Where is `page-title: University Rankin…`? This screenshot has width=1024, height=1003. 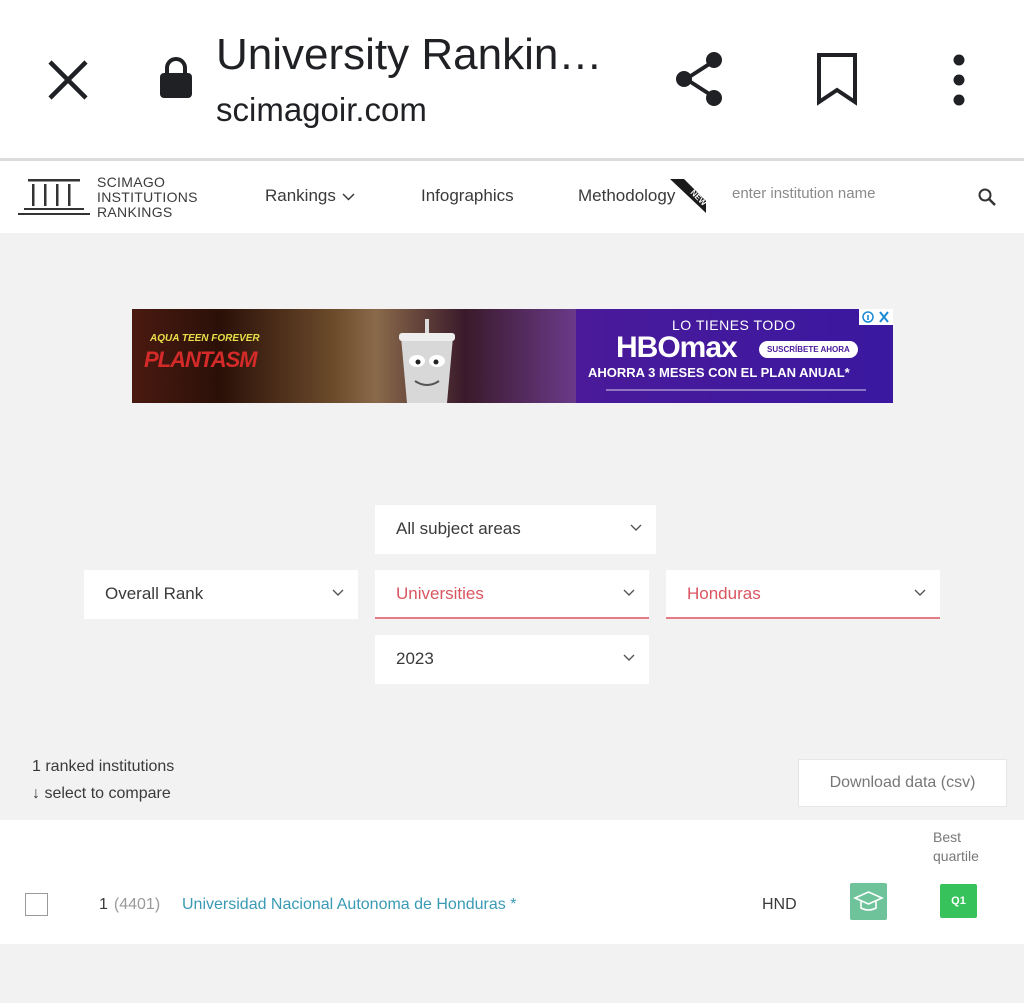
page-title: University Rankin… is located at coordinates (409, 54).